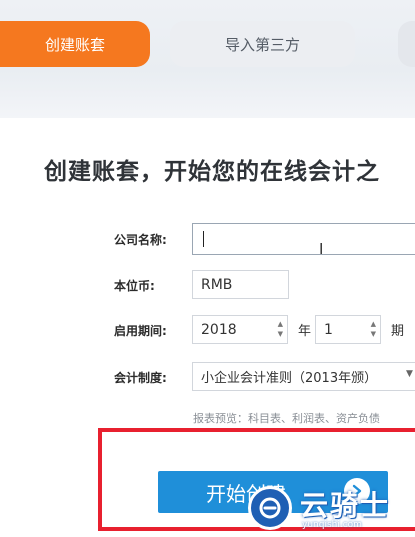 The height and width of the screenshot is (537, 415). I want to click on start-period-label: 启用期间:, so click(140, 331).